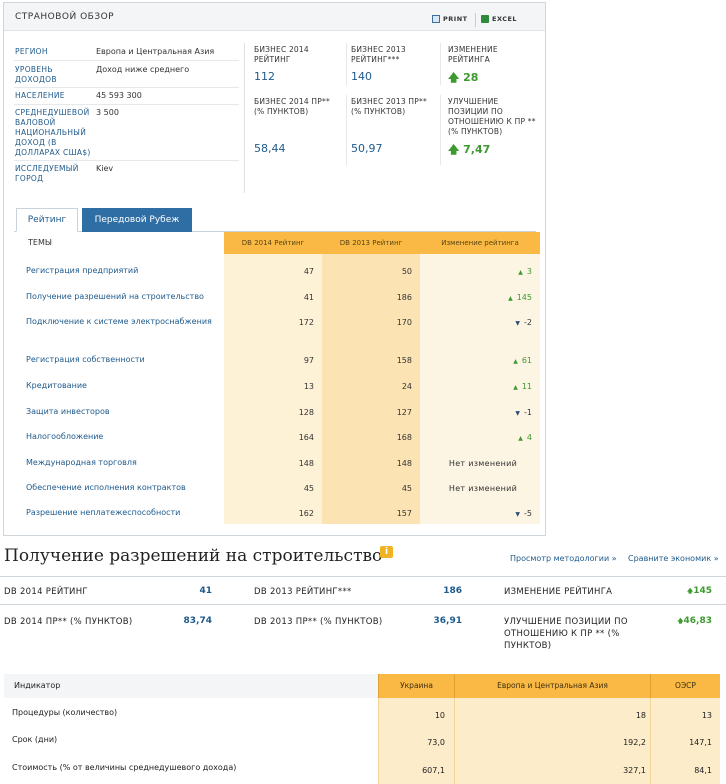 Image resolution: width=726 pixels, height=784 pixels. Describe the element at coordinates (526, 386) in the screenshot. I see `rank-change-value: 11` at that location.